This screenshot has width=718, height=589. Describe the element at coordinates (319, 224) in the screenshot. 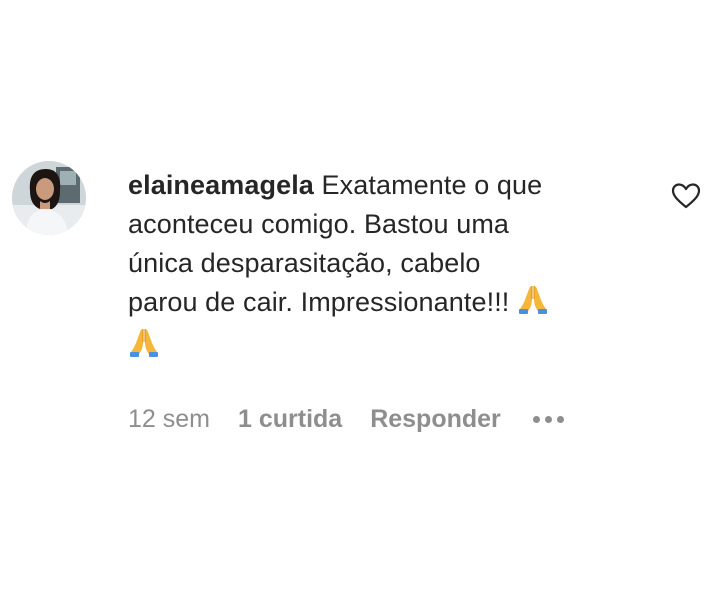

I see `comment-text-line-2: aconteceu comigo. Bastou uma` at that location.